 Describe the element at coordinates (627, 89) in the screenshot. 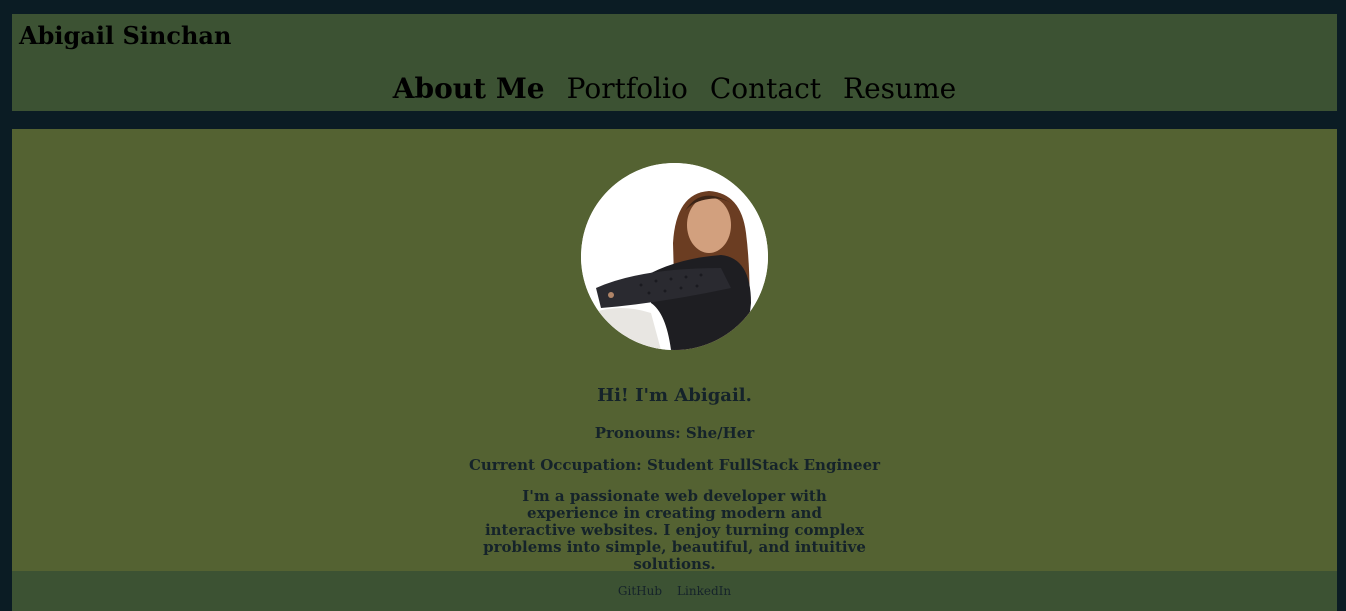

I see `nav-portfolio: Portfolio` at that location.